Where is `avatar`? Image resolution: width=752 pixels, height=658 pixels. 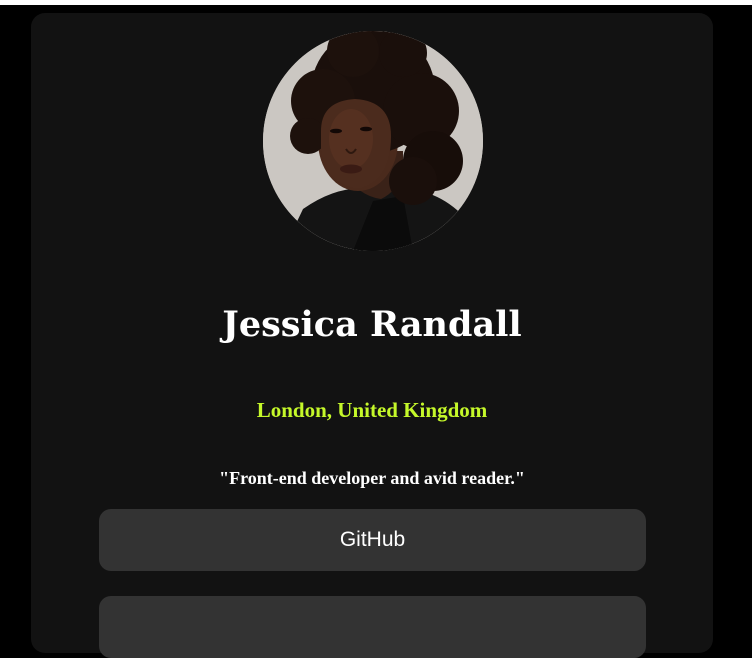
avatar is located at coordinates (373, 141).